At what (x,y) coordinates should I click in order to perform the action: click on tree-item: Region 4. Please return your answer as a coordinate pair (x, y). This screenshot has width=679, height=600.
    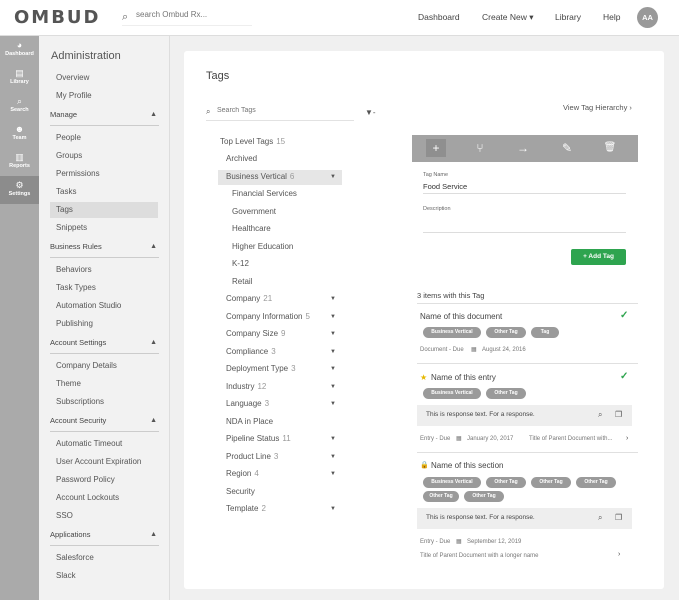
    Looking at the image, I should click on (242, 473).